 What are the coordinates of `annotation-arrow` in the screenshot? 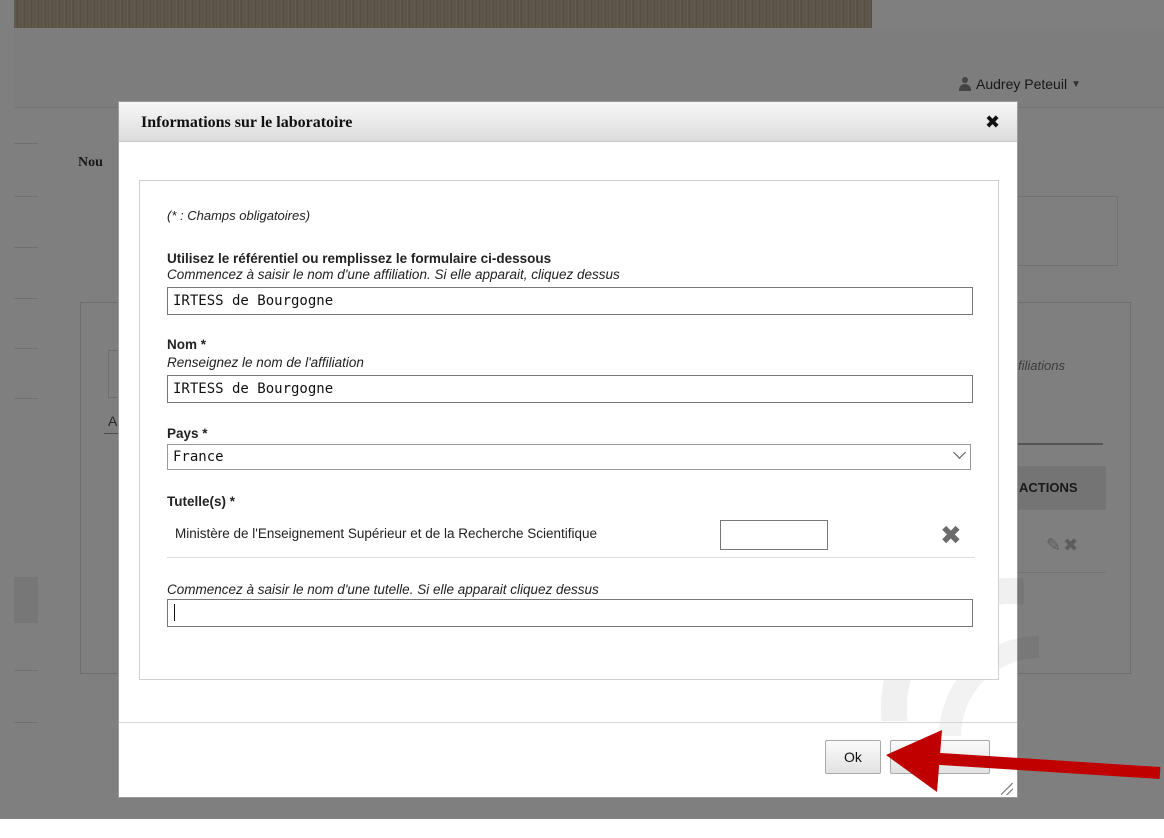 It's located at (1023, 761).